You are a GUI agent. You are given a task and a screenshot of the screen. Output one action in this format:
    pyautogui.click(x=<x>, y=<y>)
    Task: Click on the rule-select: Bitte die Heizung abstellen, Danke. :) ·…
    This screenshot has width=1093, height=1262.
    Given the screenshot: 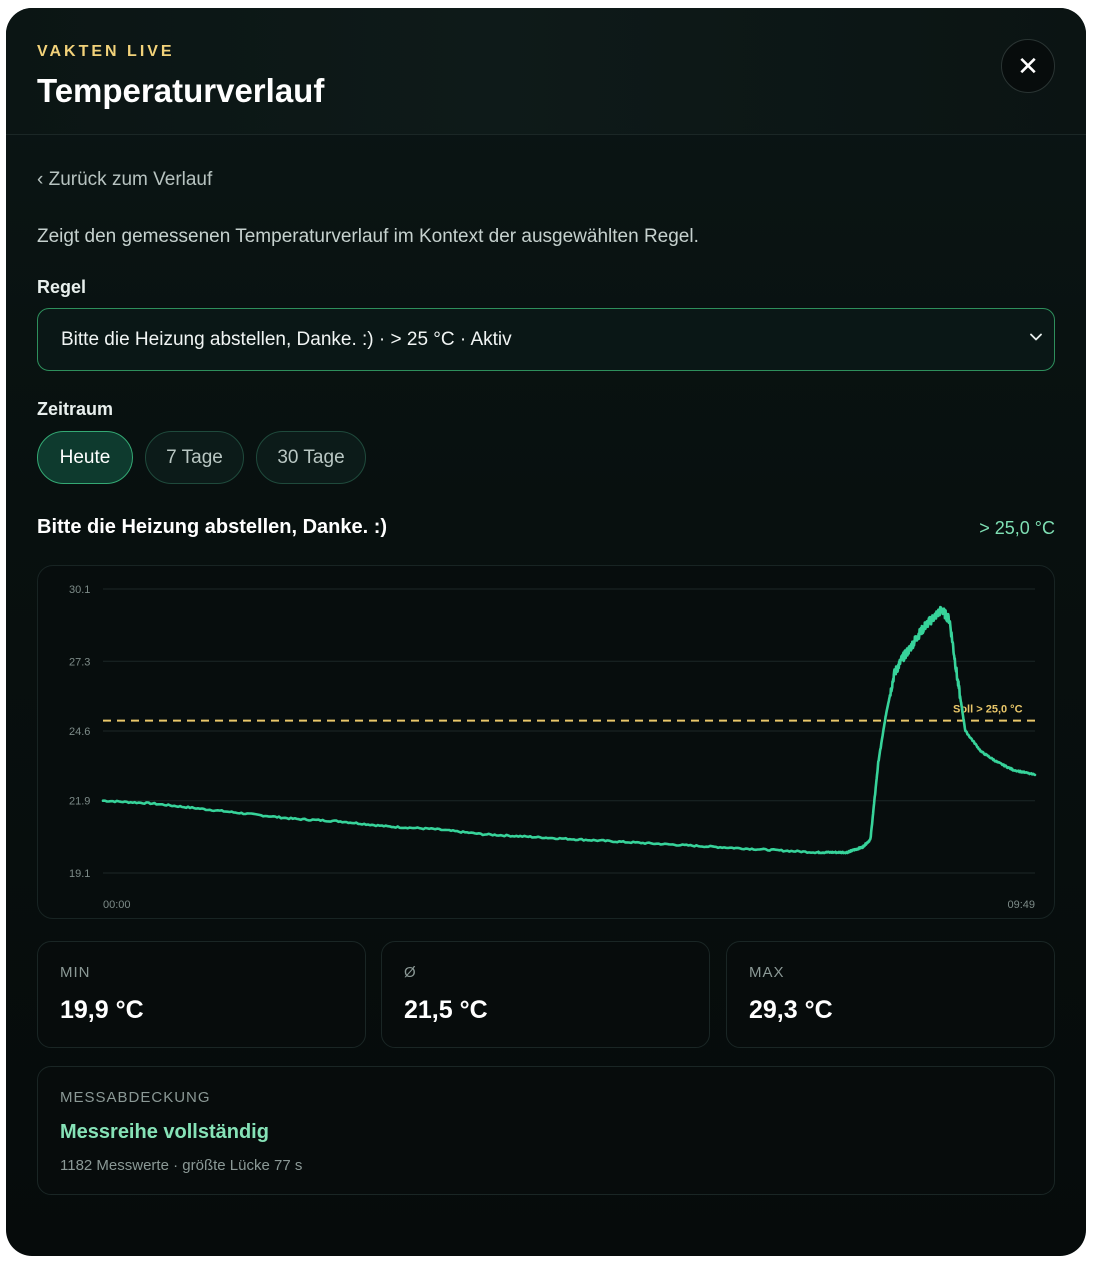 What is the action you would take?
    pyautogui.click(x=546, y=339)
    